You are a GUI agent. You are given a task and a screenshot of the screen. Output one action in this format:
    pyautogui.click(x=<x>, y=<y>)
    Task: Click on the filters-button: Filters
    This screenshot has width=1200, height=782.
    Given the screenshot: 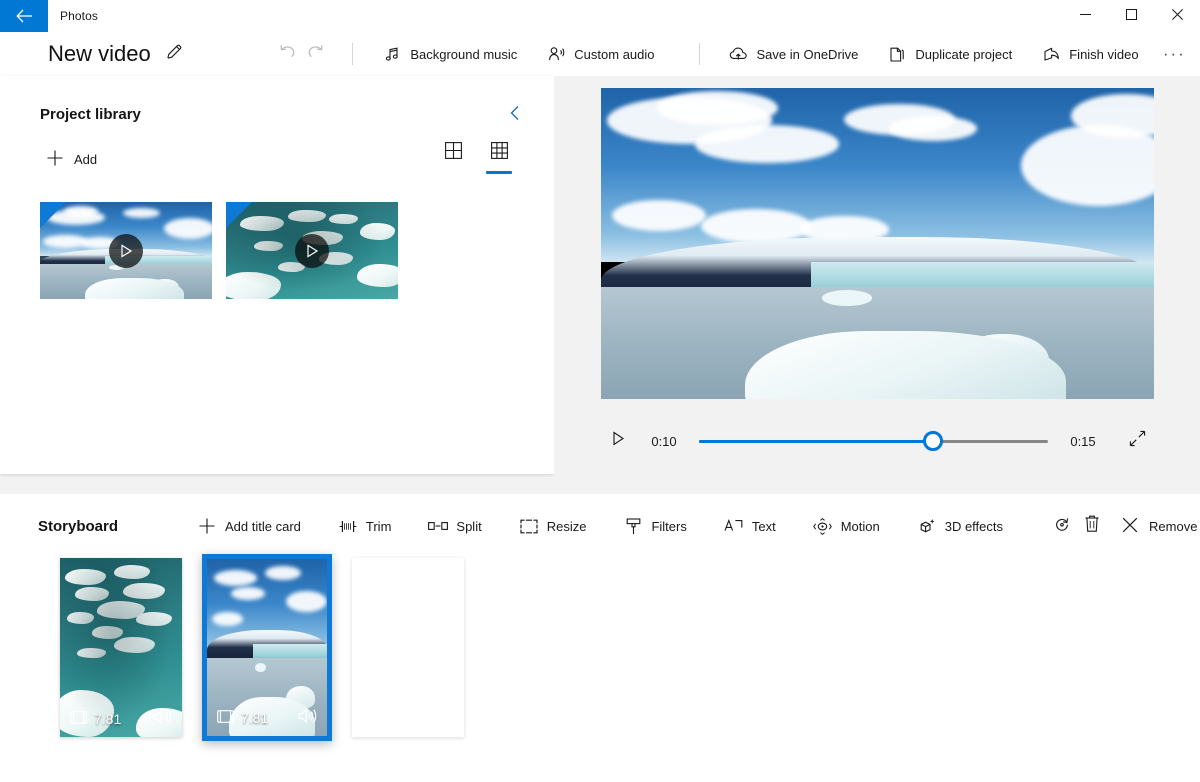 What is the action you would take?
    pyautogui.click(x=655, y=526)
    